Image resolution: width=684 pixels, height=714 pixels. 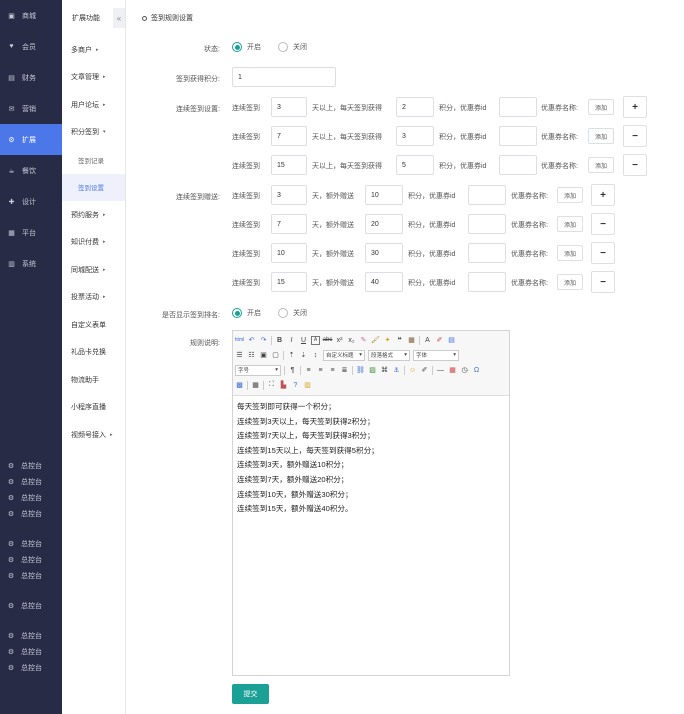 What do you see at coordinates (315, 355) in the screenshot?
I see `line-height-icon: ↕` at bounding box center [315, 355].